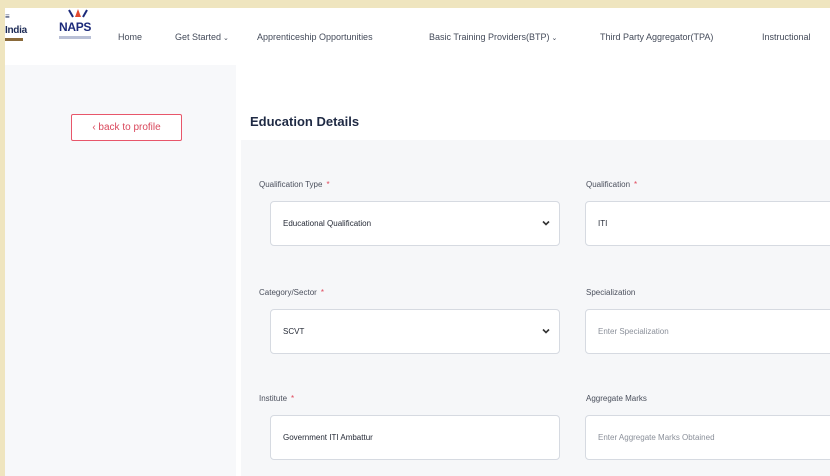 The height and width of the screenshot is (476, 830). Describe the element at coordinates (305, 121) in the screenshot. I see `page-title: Education Details` at that location.